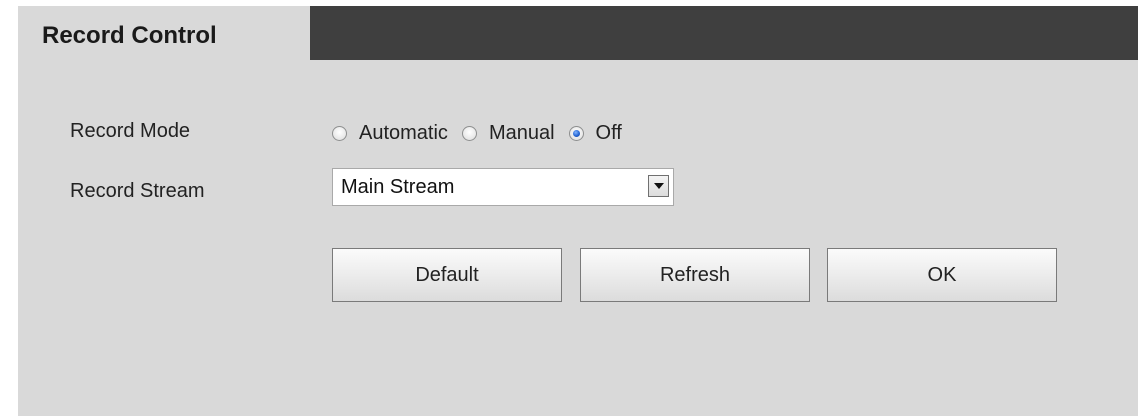 The height and width of the screenshot is (416, 1138). I want to click on record-mode-radio-group: Automatic Manual Off, so click(484, 133).